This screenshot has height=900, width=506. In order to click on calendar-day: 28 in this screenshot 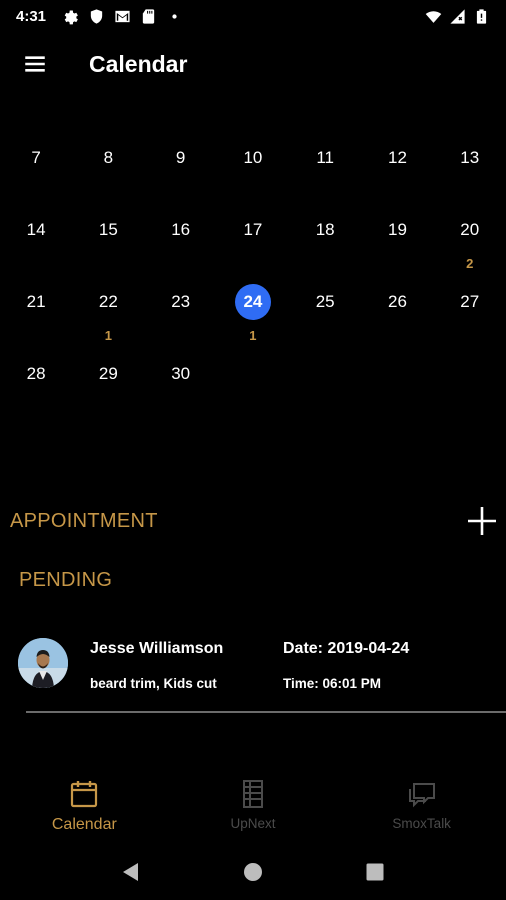, I will do `click(36, 372)`.